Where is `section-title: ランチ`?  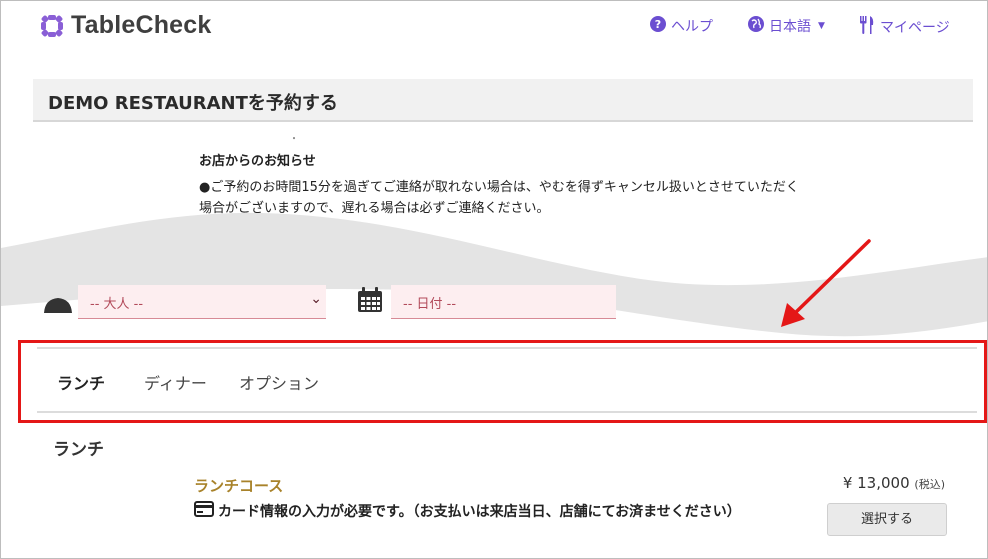 section-title: ランチ is located at coordinates (78, 450).